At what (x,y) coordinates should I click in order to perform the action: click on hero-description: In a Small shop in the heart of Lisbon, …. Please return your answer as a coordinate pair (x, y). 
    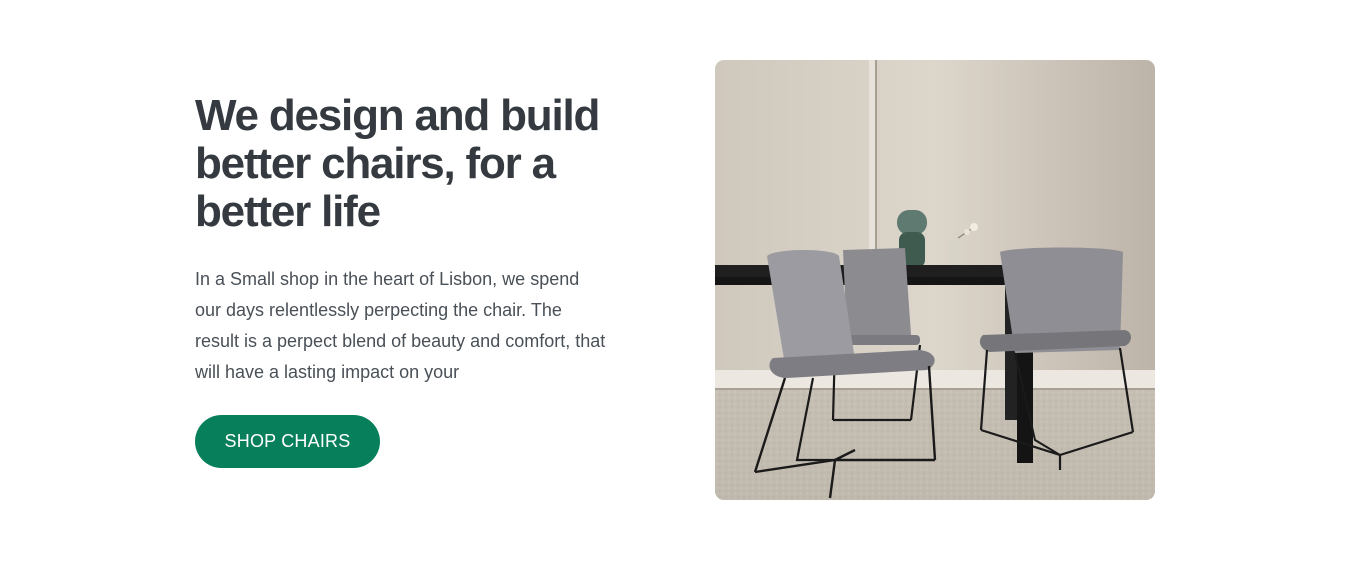
    Looking at the image, I should click on (400, 325).